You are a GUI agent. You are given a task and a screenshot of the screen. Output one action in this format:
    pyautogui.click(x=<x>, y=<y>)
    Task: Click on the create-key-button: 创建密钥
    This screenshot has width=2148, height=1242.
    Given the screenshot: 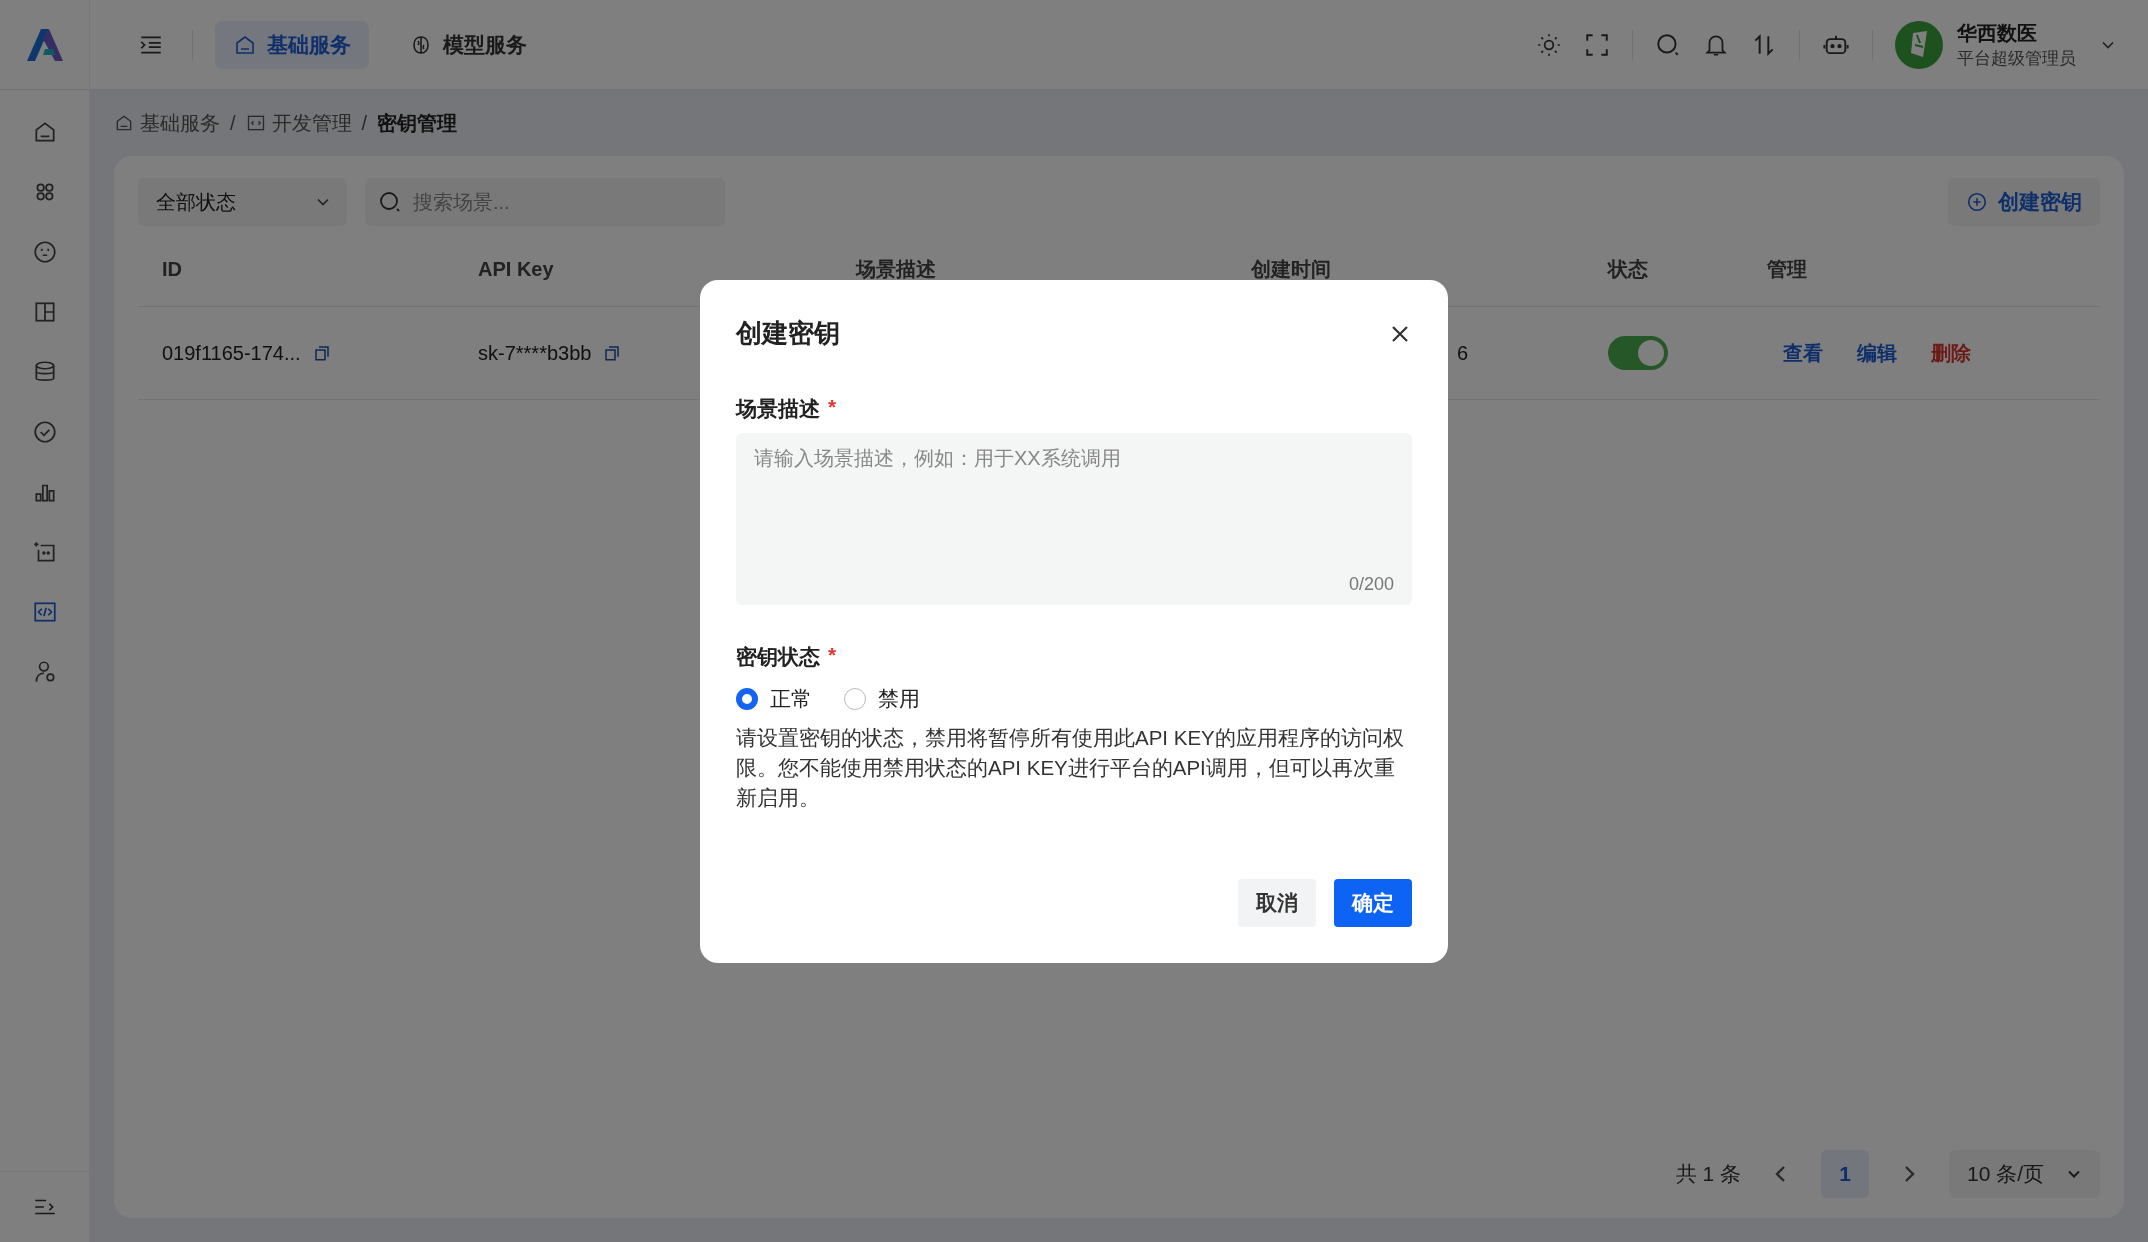 What is the action you would take?
    pyautogui.click(x=2024, y=202)
    